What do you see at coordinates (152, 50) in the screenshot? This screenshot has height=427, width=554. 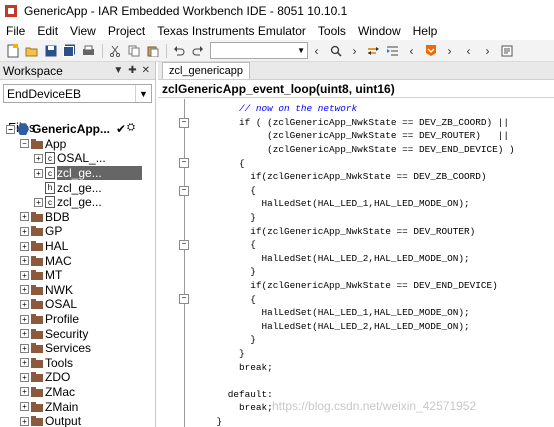 I see `paste-icon` at bounding box center [152, 50].